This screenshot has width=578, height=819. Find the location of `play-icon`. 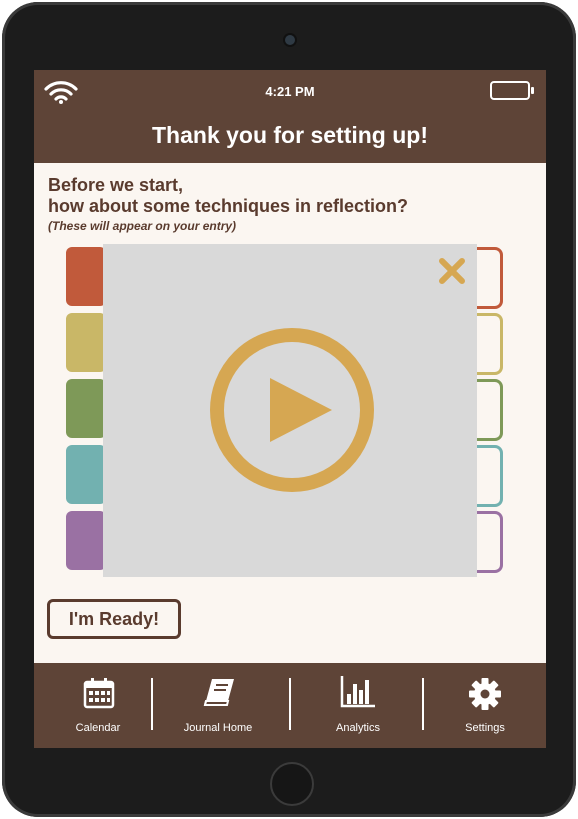

play-icon is located at coordinates (292, 410).